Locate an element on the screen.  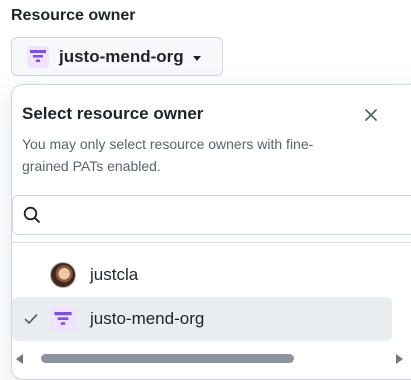
list-item-label: justcla is located at coordinates (114, 274).